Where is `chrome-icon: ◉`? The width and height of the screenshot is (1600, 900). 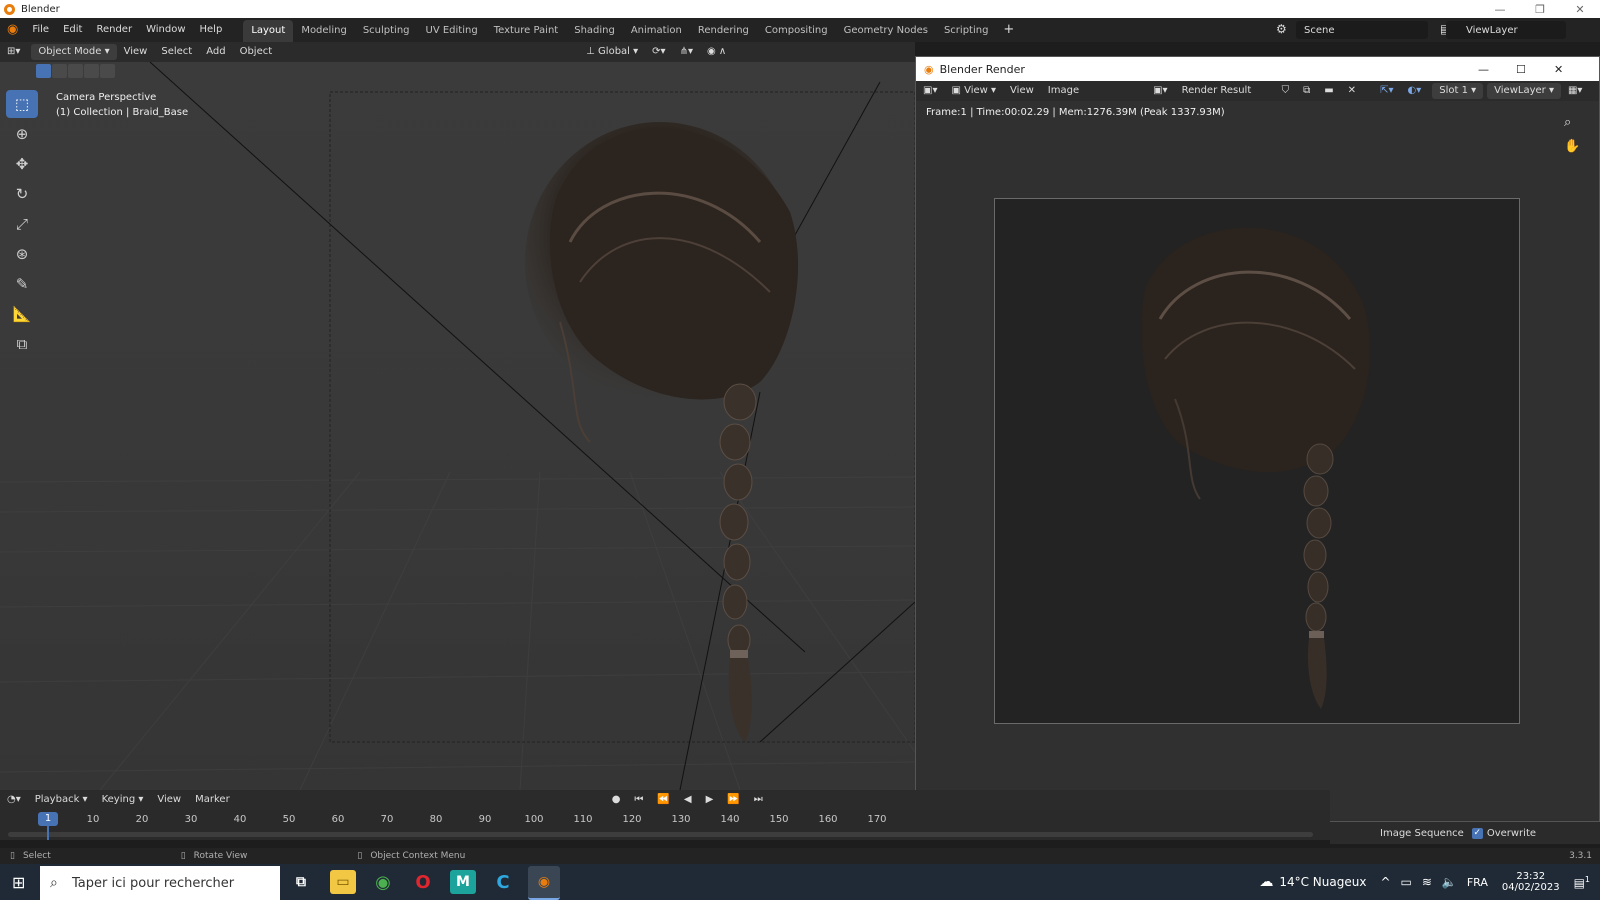
chrome-icon: ◉ is located at coordinates (383, 882).